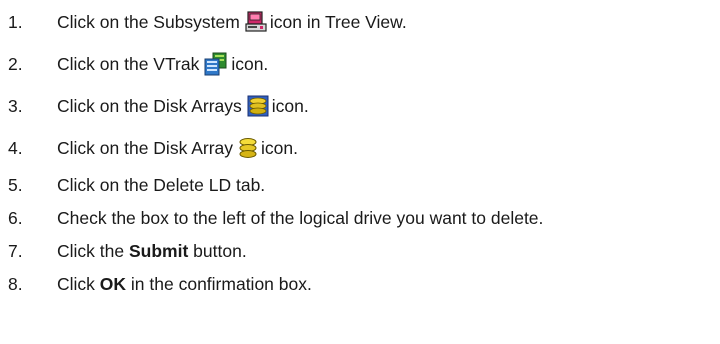  Describe the element at coordinates (15, 283) in the screenshot. I see `step-number: 8.` at that location.